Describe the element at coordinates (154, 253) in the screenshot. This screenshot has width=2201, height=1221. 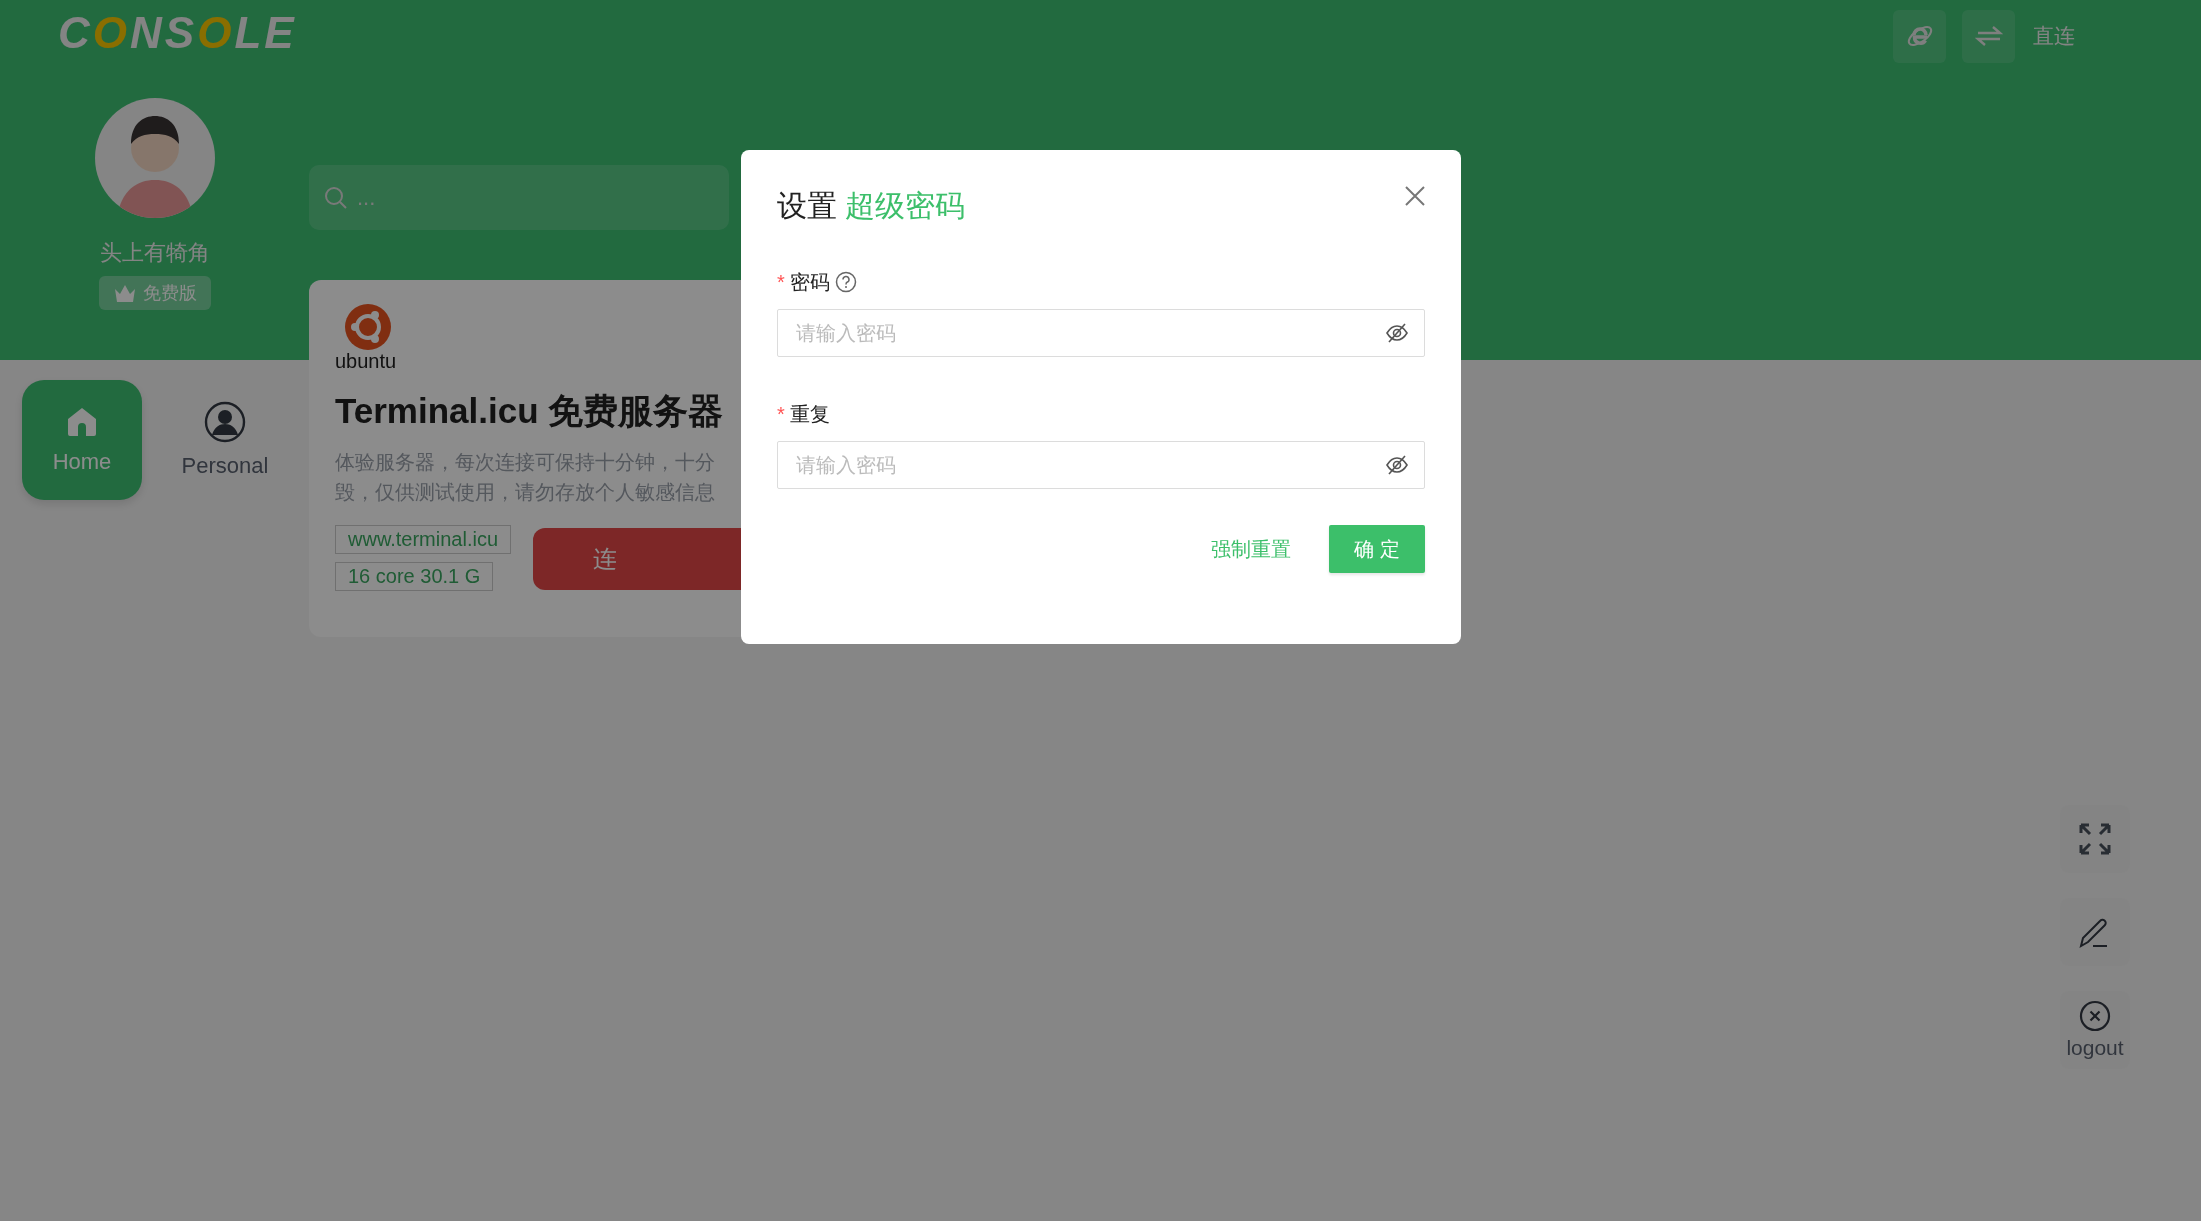
I see `user-name: 头上有犄角` at that location.